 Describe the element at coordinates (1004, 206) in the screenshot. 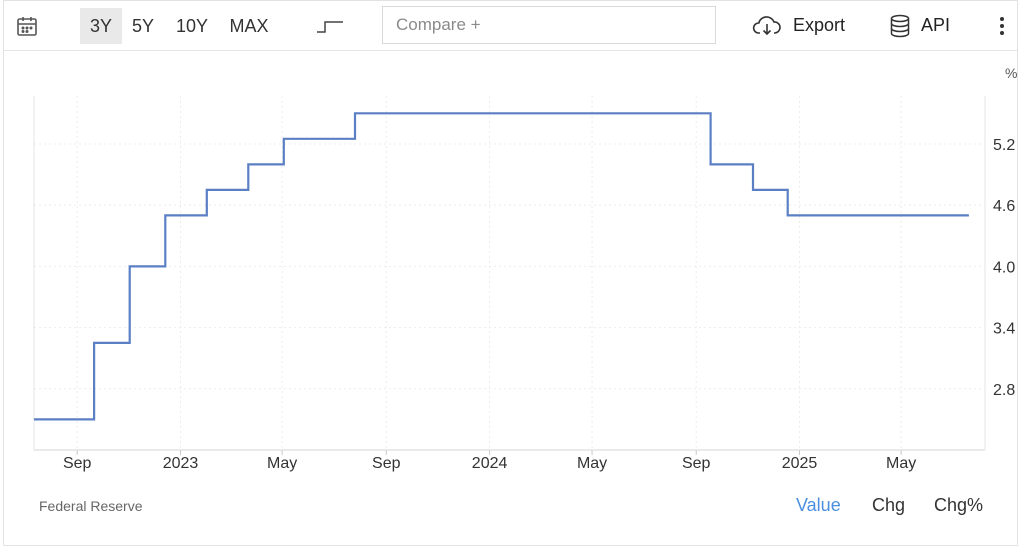

I see `y-tick-label: 4.6` at that location.